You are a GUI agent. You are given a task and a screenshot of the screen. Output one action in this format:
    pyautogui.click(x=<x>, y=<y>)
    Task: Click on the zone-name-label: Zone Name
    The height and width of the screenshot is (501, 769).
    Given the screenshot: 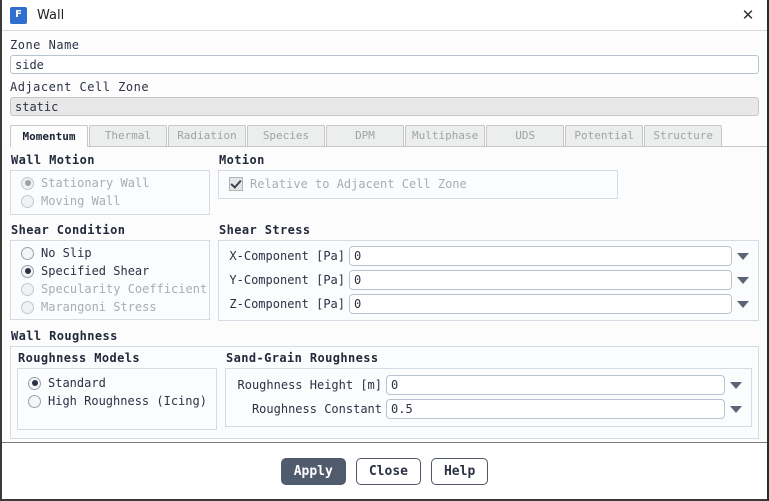 What is the action you would take?
    pyautogui.click(x=45, y=45)
    